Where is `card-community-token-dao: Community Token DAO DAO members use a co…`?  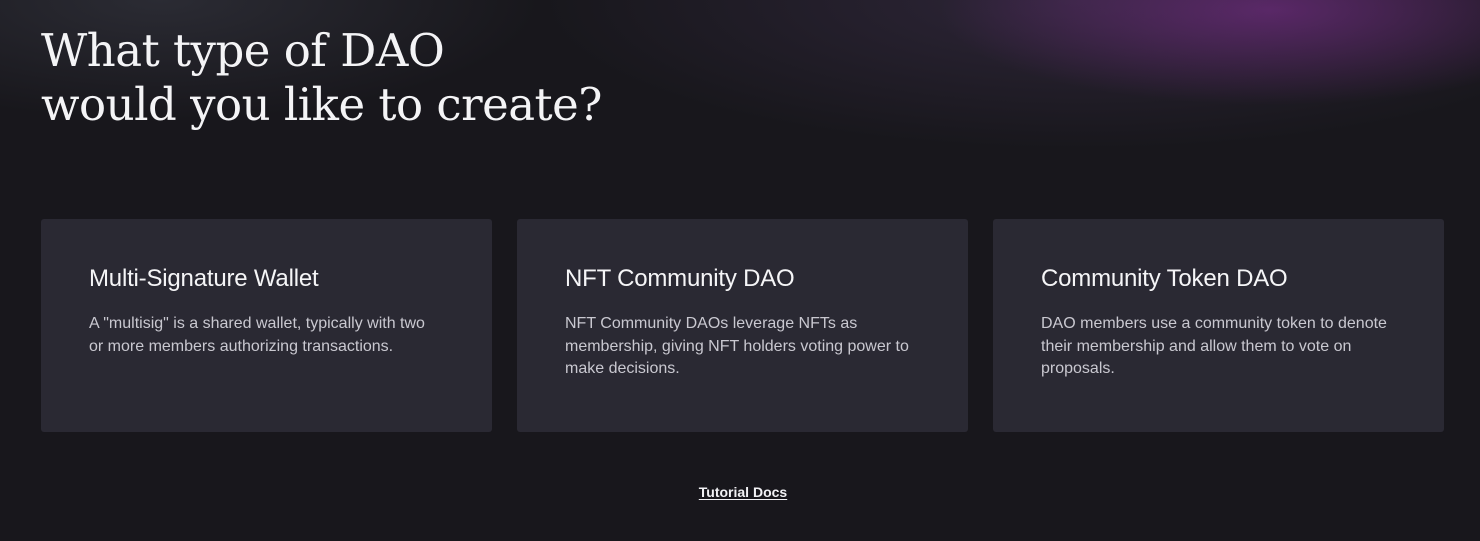 card-community-token-dao: Community Token DAO DAO members use a co… is located at coordinates (1218, 325).